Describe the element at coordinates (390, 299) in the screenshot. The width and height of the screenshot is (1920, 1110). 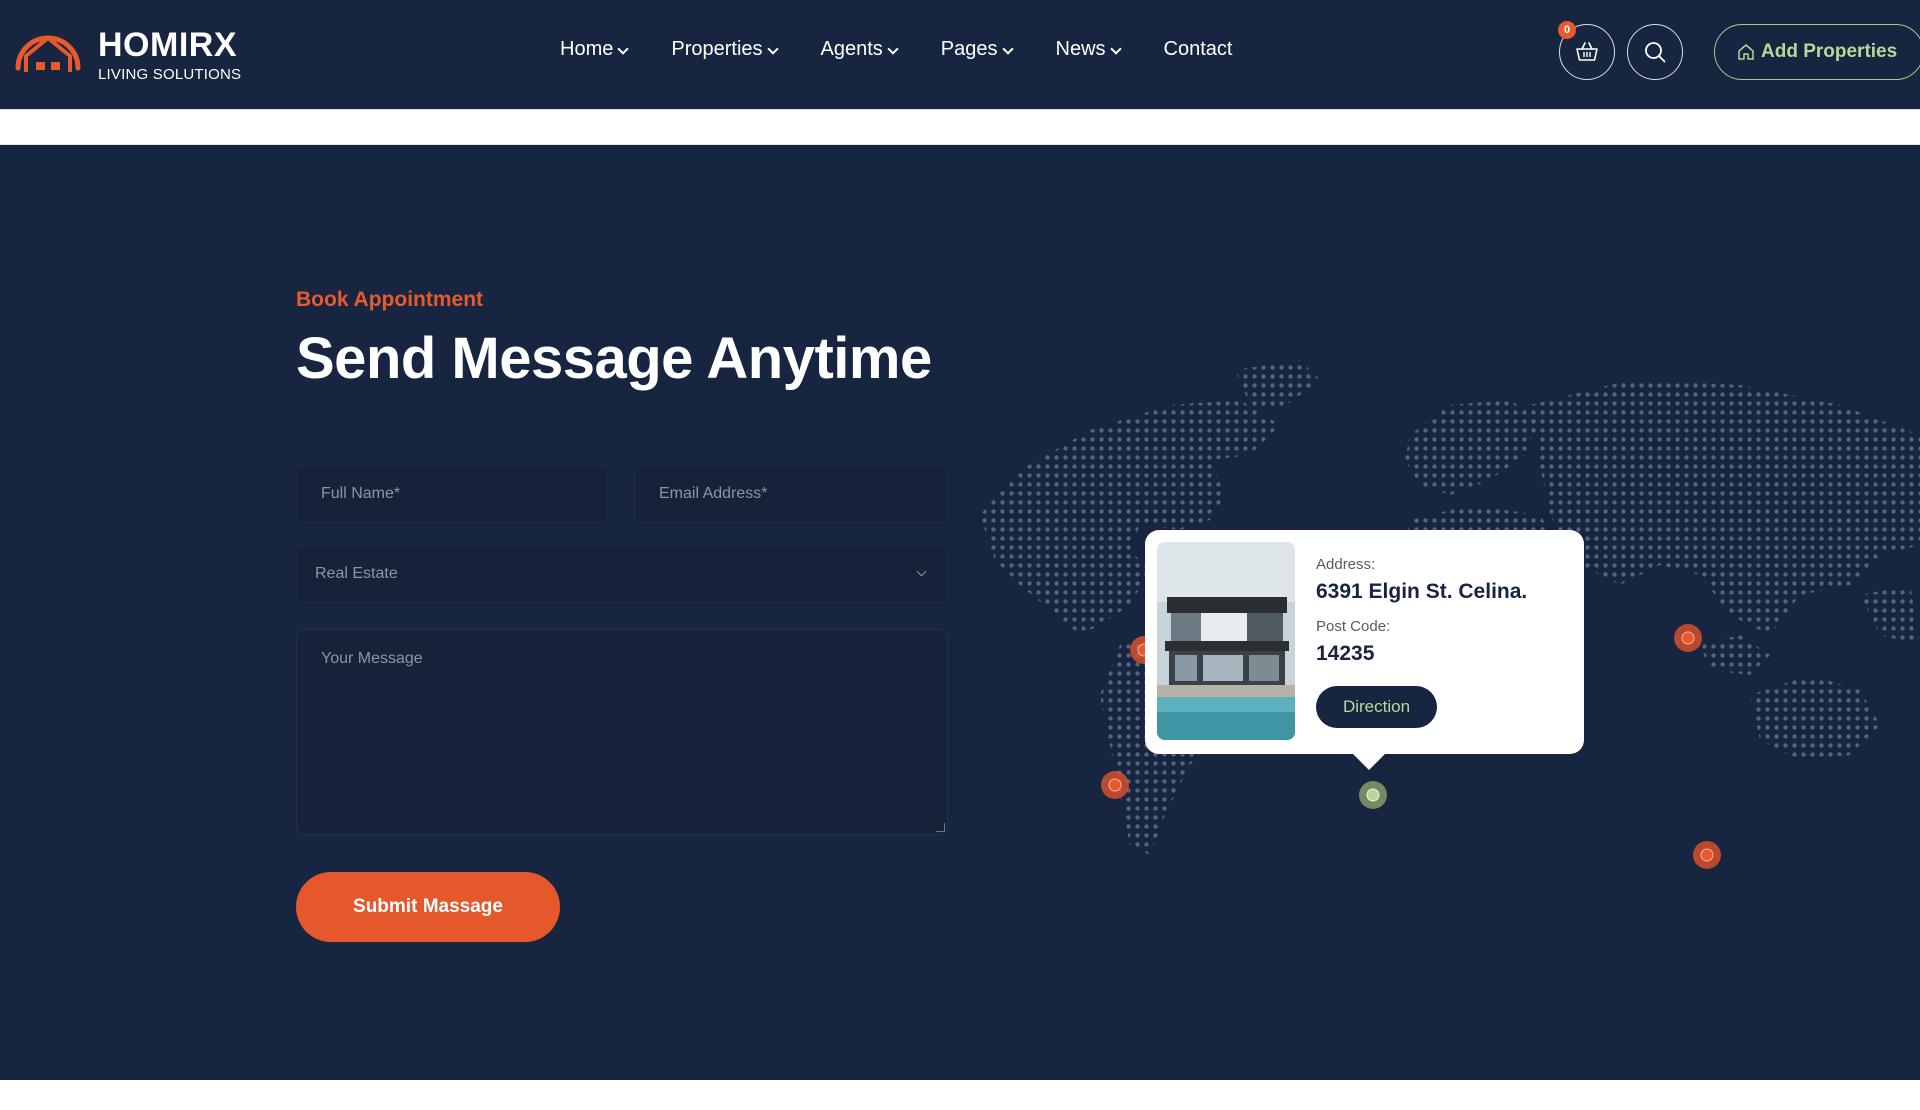
I see `section-eyebrow: Book Appointment` at that location.